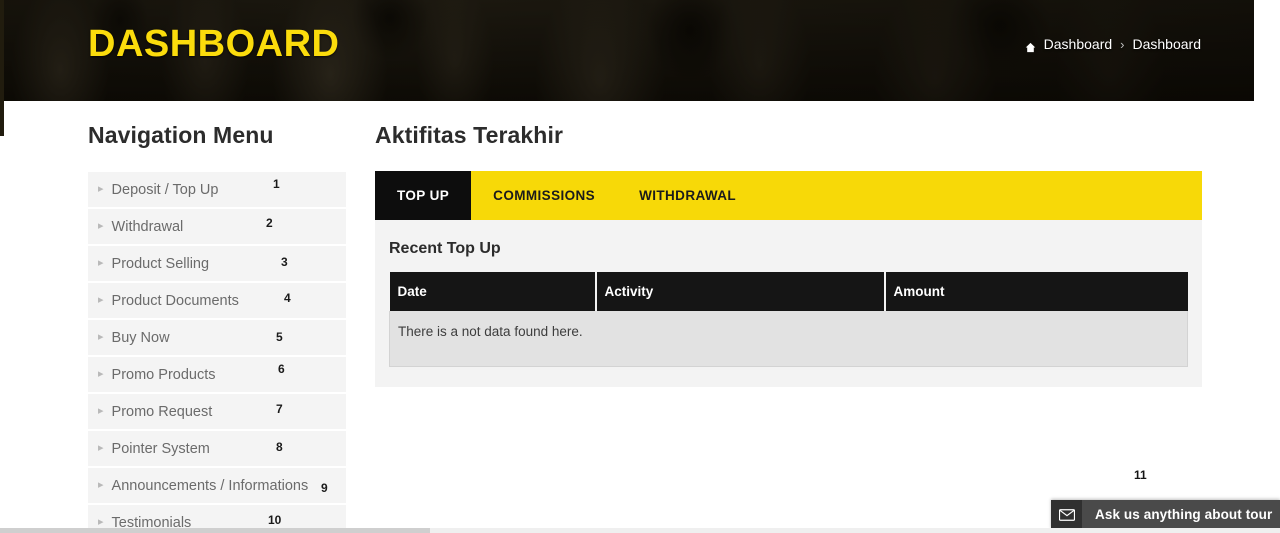  I want to click on table-empty-message: There is a not data found here., so click(788, 339).